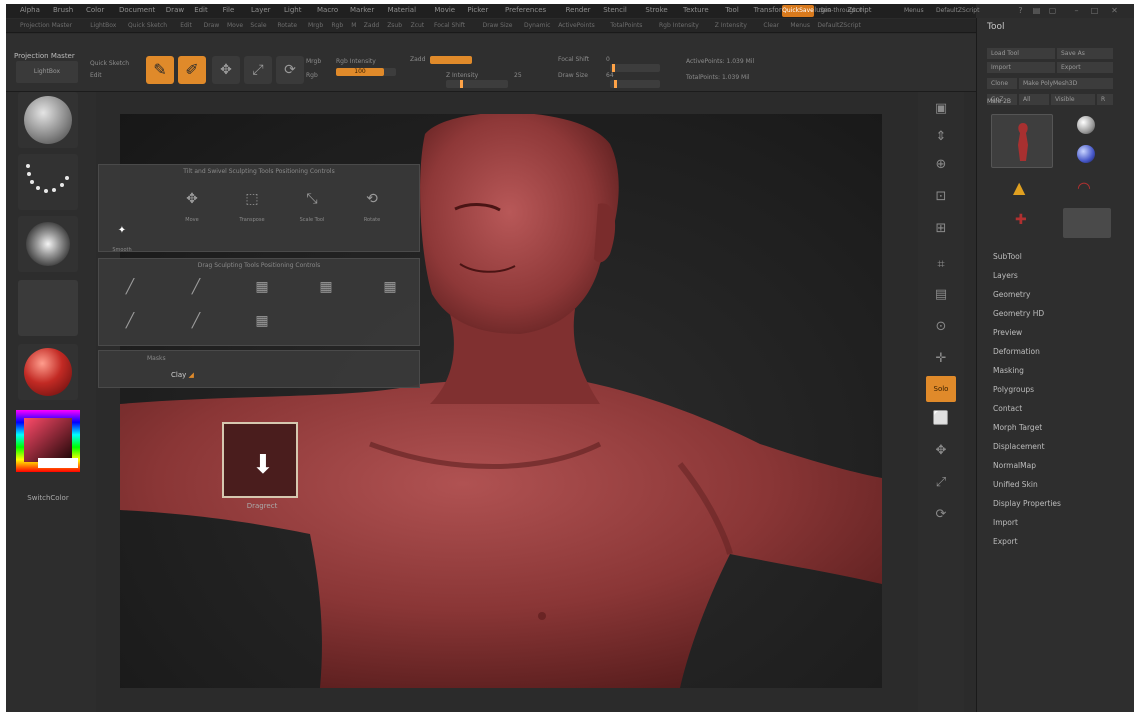  Describe the element at coordinates (941, 197) in the screenshot. I see `actual-icon: ⊡` at that location.